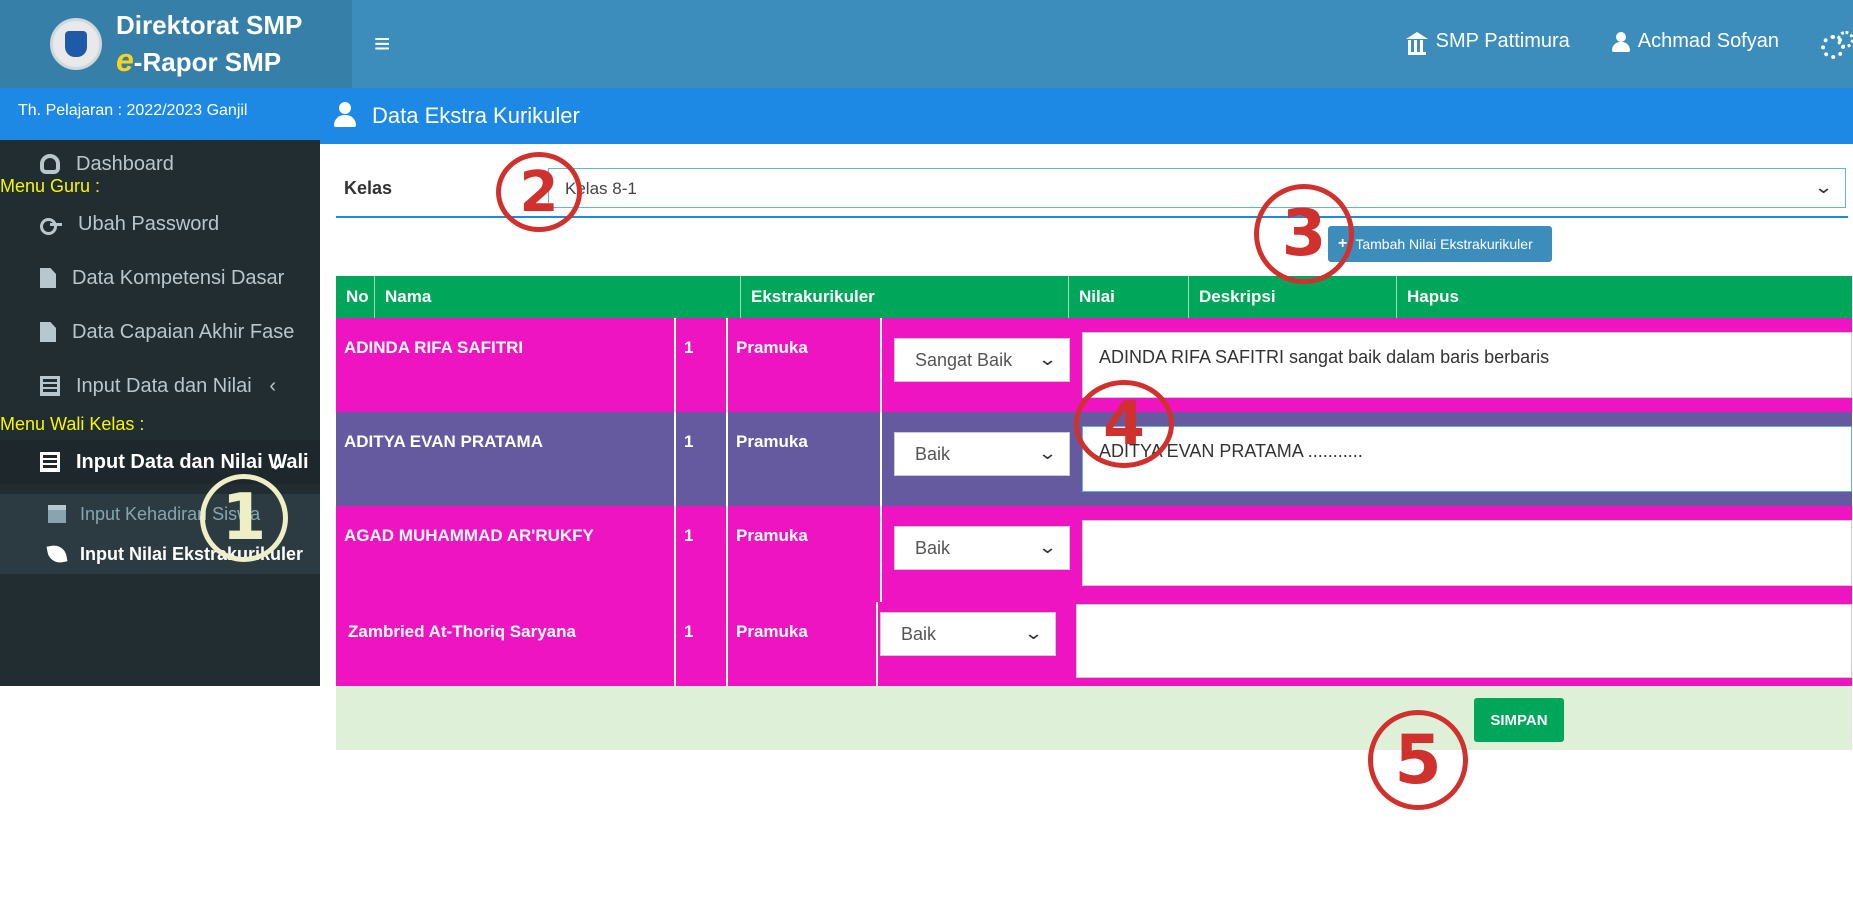 Image resolution: width=1853 pixels, height=924 pixels. I want to click on form-footer, so click(1094, 718).